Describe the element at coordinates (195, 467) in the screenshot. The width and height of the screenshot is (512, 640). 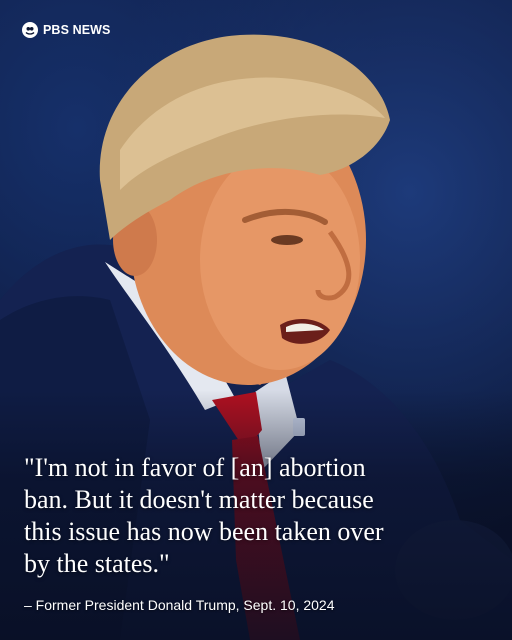
I see `quote-line: "I'm not in favor of [an] abortion` at that location.